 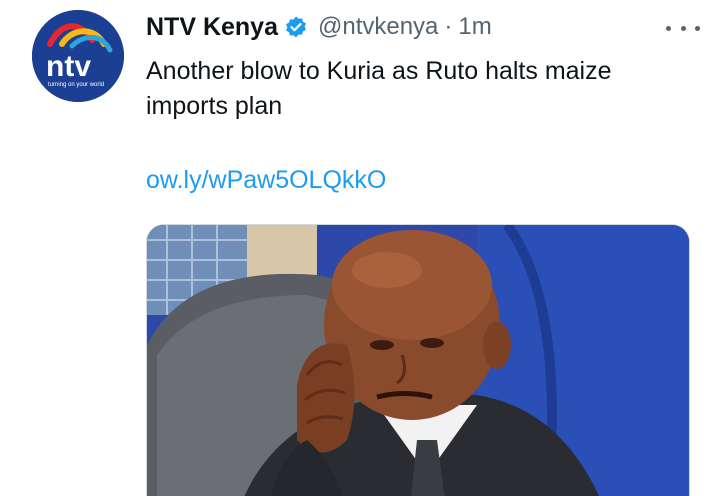 What do you see at coordinates (683, 28) in the screenshot?
I see `more-options-icon` at bounding box center [683, 28].